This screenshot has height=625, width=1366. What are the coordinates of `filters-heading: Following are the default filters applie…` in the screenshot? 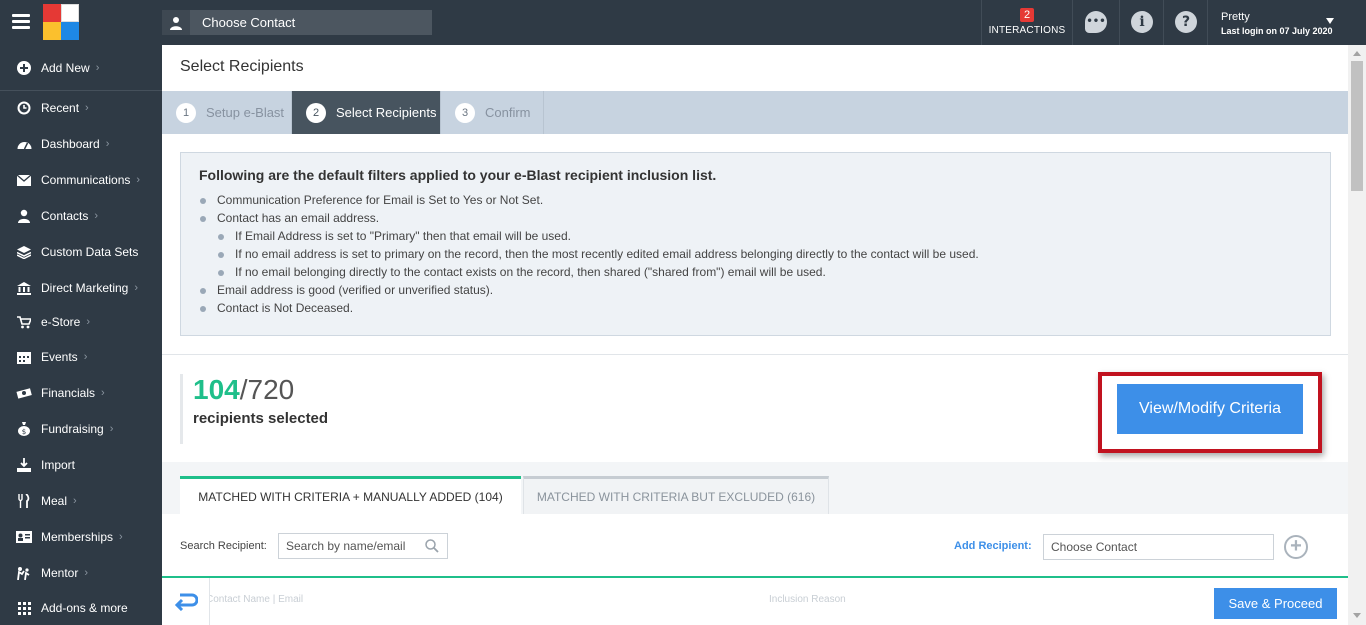 It's located at (458, 175).